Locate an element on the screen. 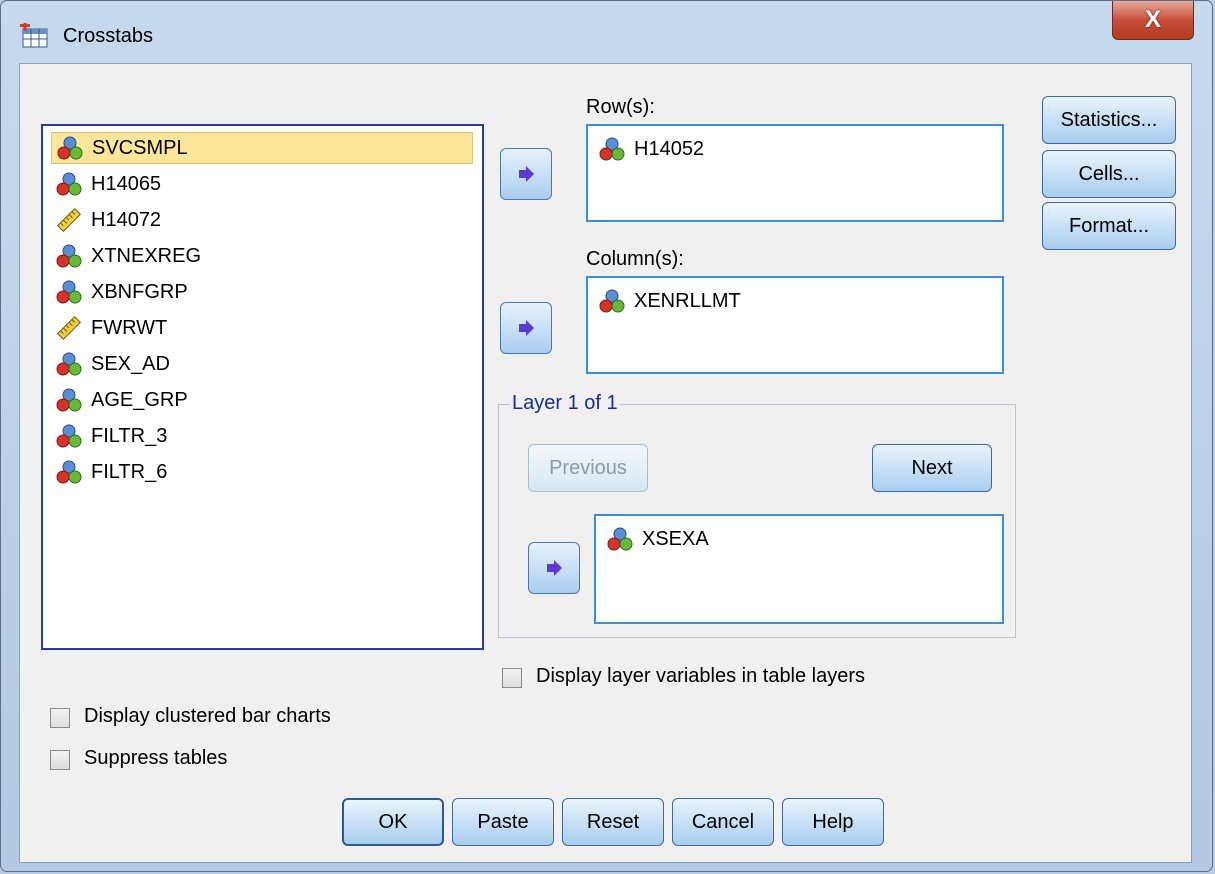 The height and width of the screenshot is (874, 1215). columns-field-item: XENRLLMT is located at coordinates (669, 301).